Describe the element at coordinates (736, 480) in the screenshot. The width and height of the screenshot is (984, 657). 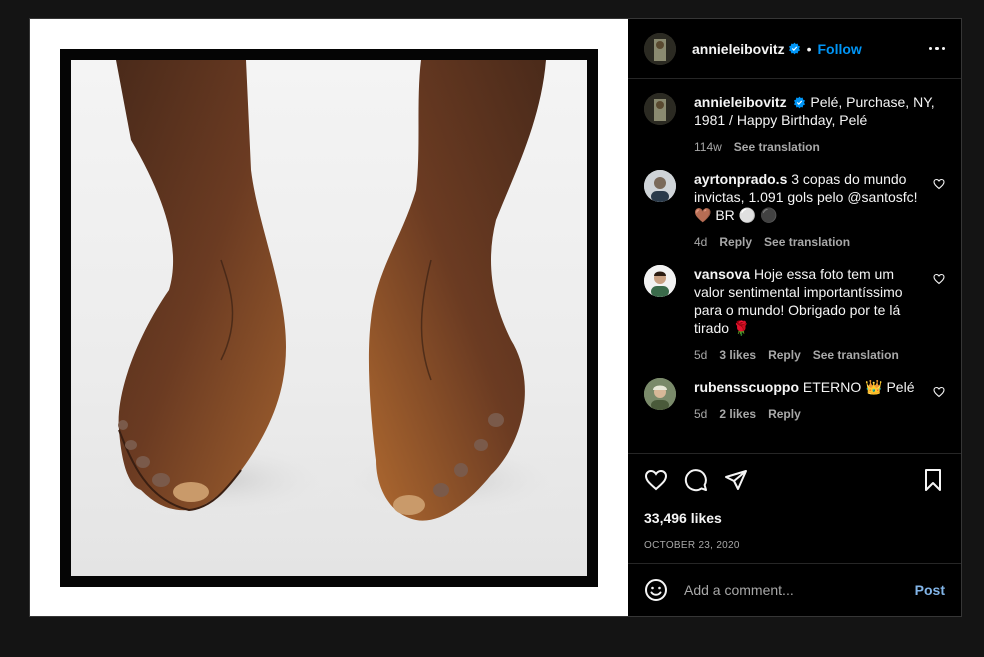
I see `share-icon` at that location.